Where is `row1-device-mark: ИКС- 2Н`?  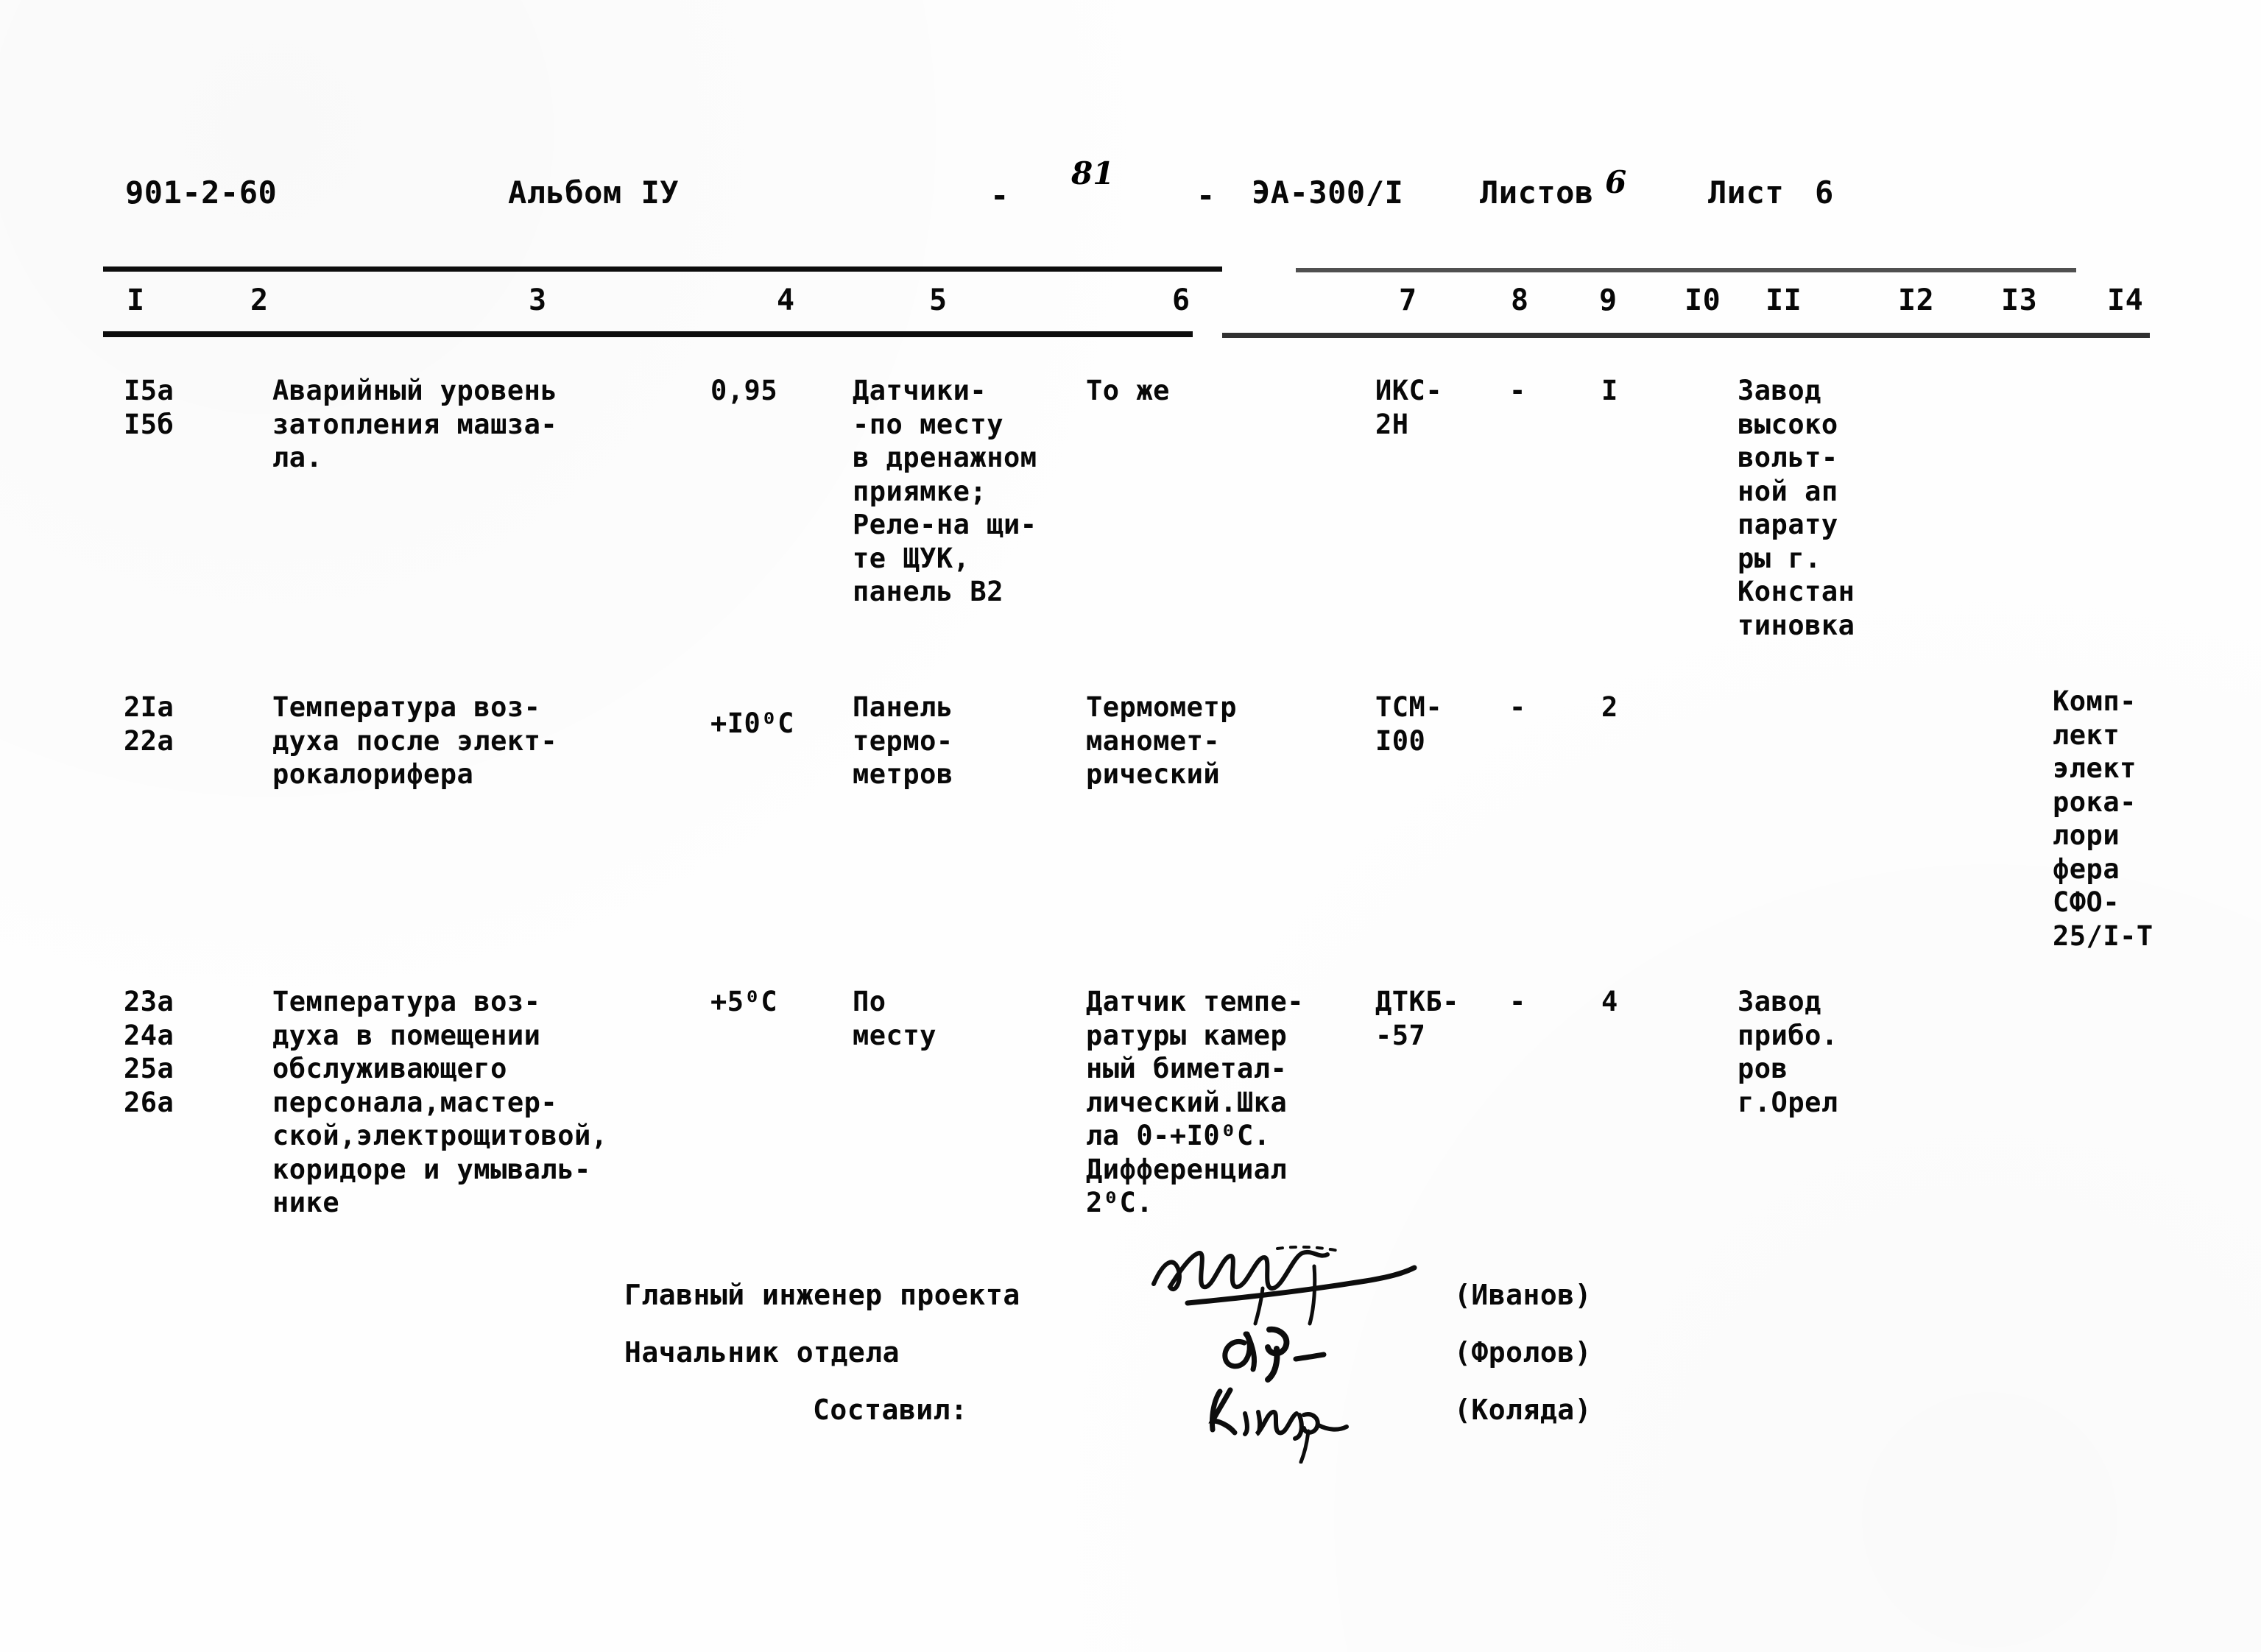
row1-device-mark: ИКС- 2Н is located at coordinates (1409, 407).